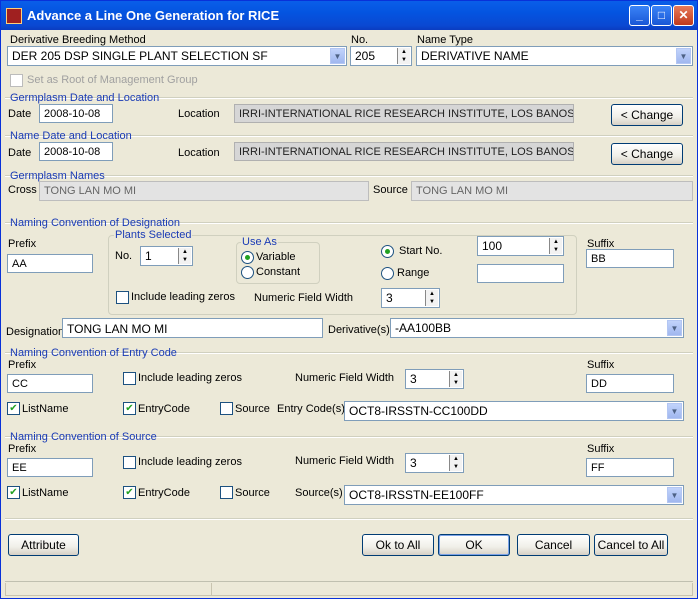 This screenshot has width=698, height=599. Describe the element at coordinates (647, 115) in the screenshot. I see `germplasm-change-button: < Change` at that location.